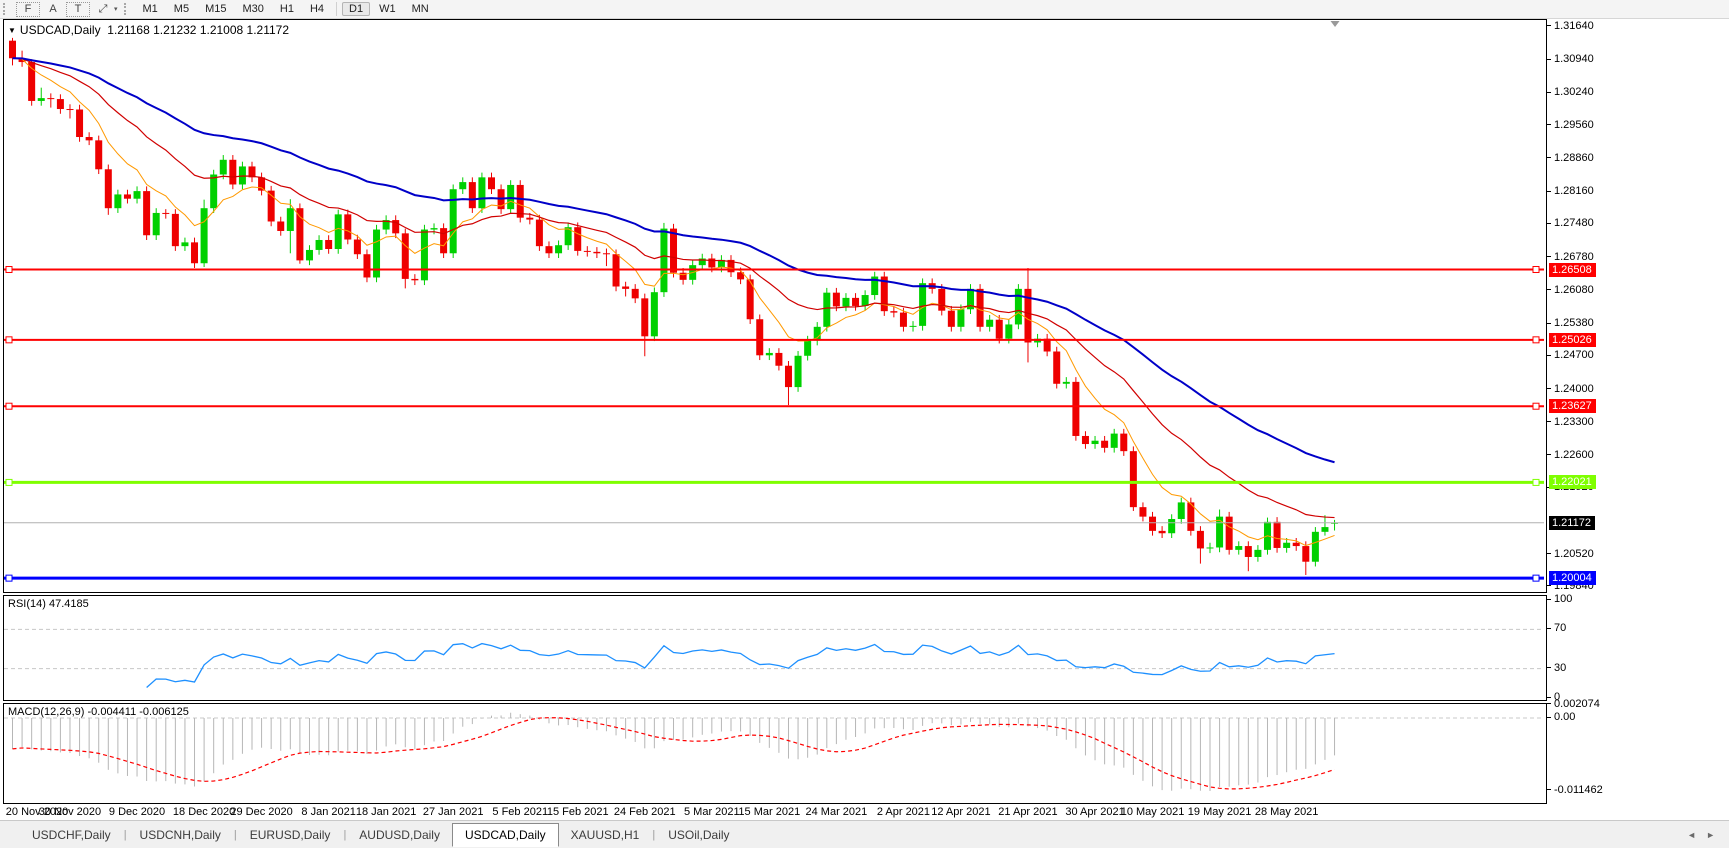 The image size is (1729, 848). I want to click on timeframe-button-M5: M5, so click(181, 9).